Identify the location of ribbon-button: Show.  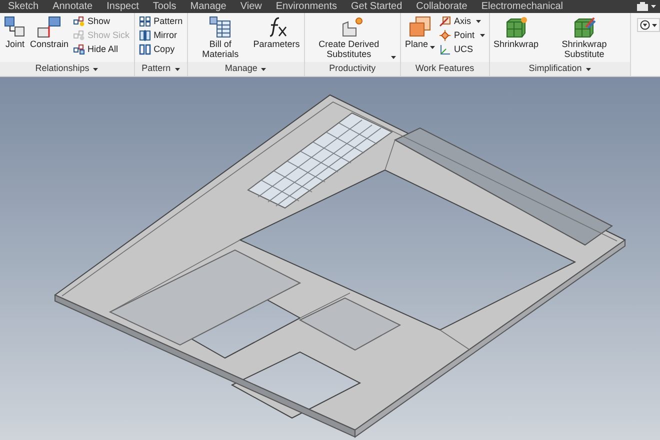
(101, 21).